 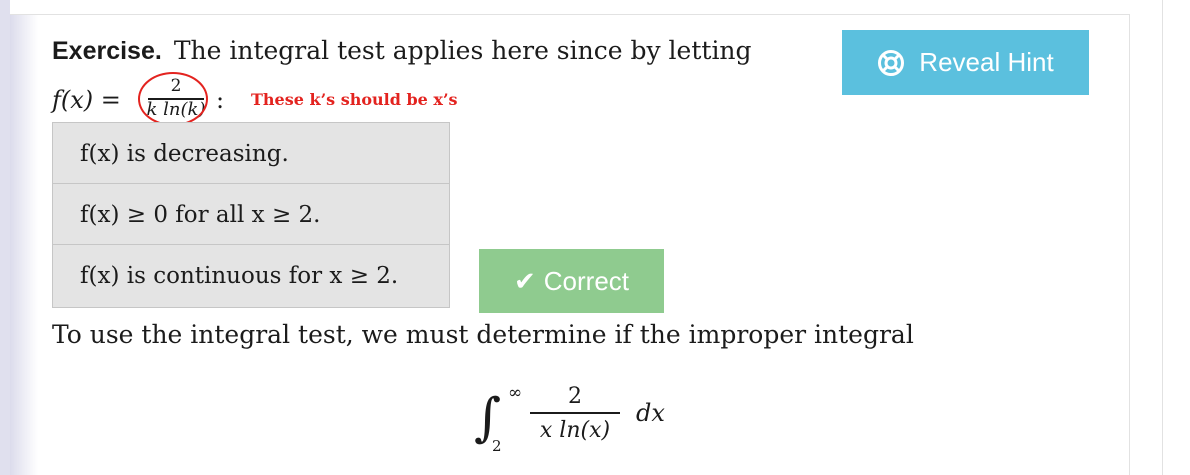 I want to click on integrand-fraction: 2 x ln(x), so click(x=575, y=414).